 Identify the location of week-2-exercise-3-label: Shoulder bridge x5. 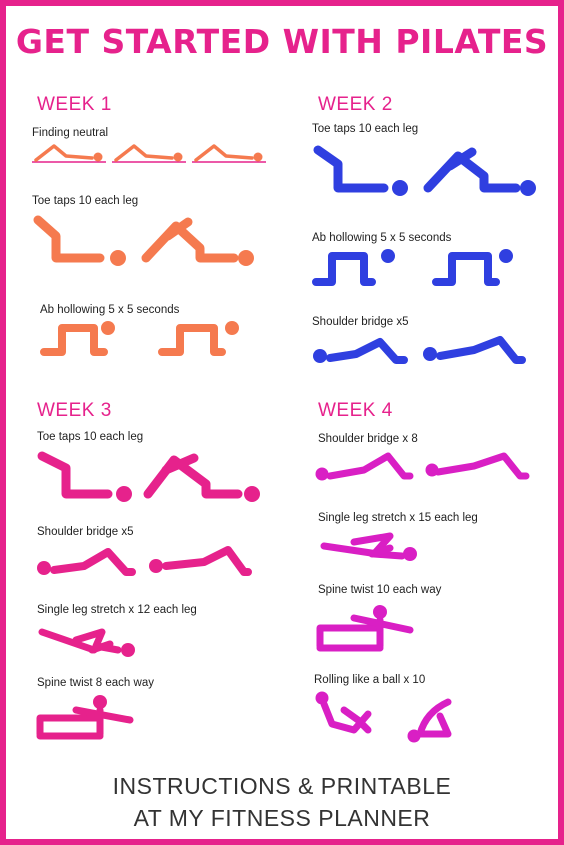
(360, 322).